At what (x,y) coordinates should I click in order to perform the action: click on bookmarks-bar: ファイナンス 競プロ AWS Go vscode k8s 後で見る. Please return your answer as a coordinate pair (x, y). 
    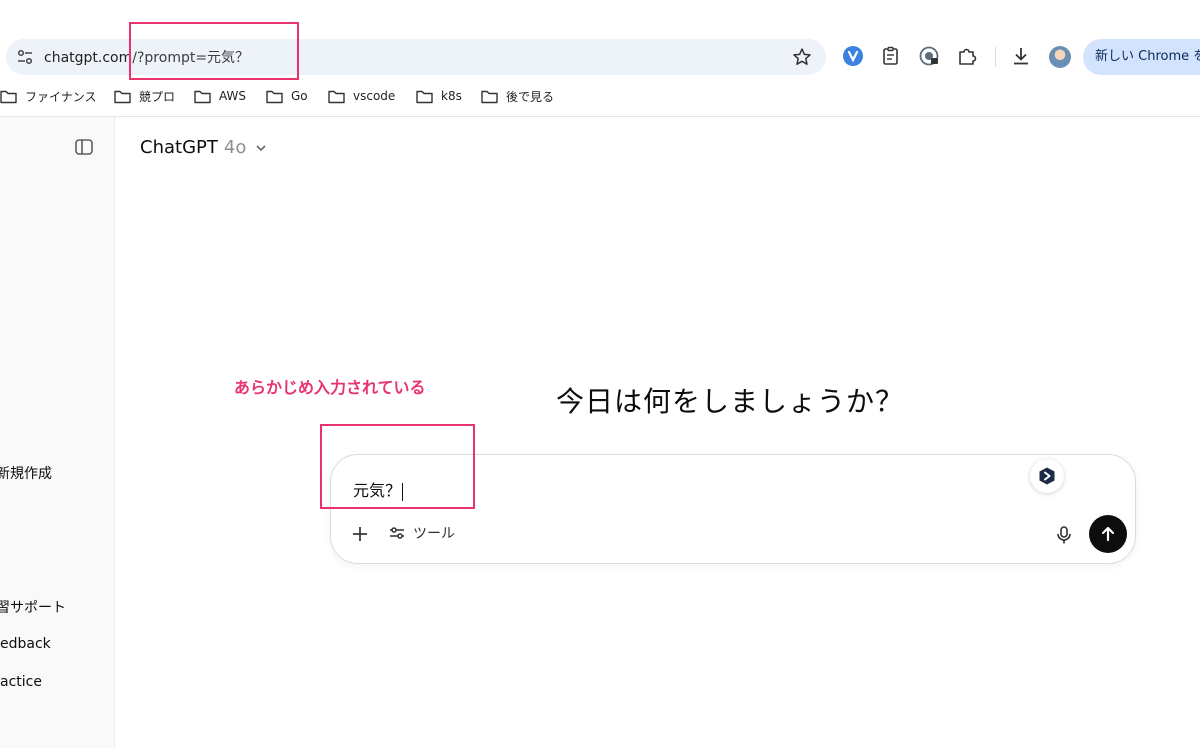
    Looking at the image, I should click on (600, 95).